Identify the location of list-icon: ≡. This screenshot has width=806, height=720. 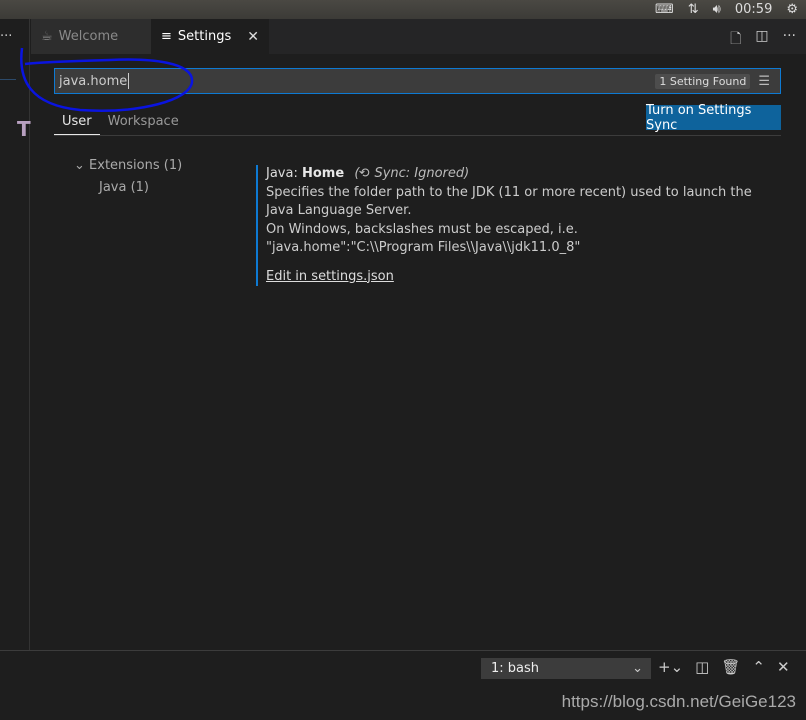
(166, 36).